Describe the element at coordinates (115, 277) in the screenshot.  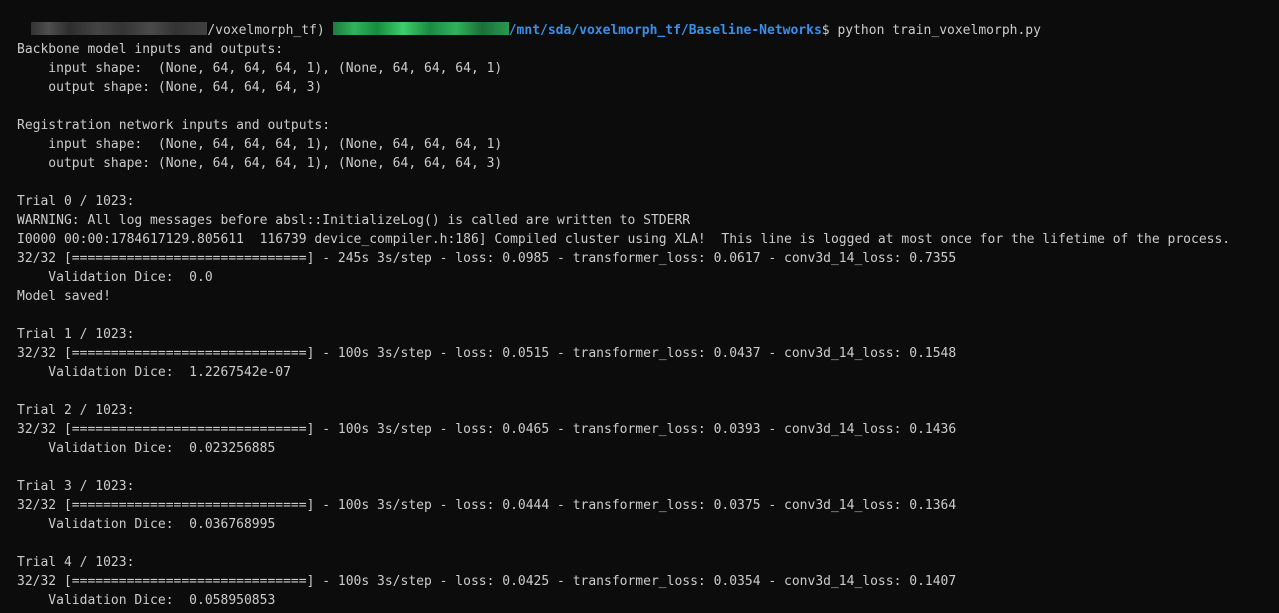
I see `output-line: Validation Dice: 0.0` at that location.